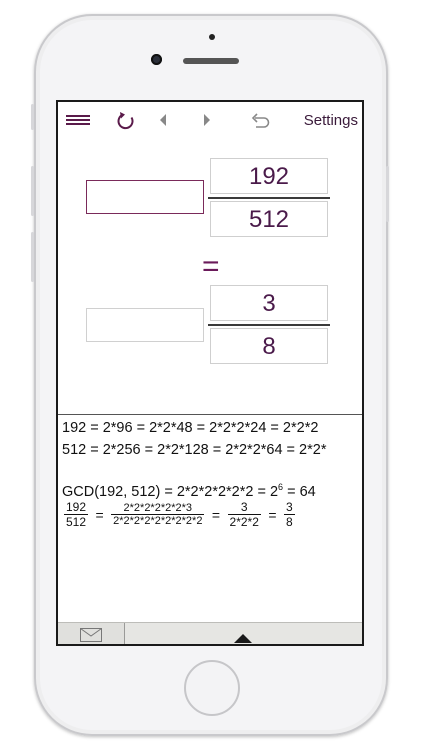 This screenshot has width=422, height=750. Describe the element at coordinates (76, 507) in the screenshot. I see `step-numerator: 192` at that location.